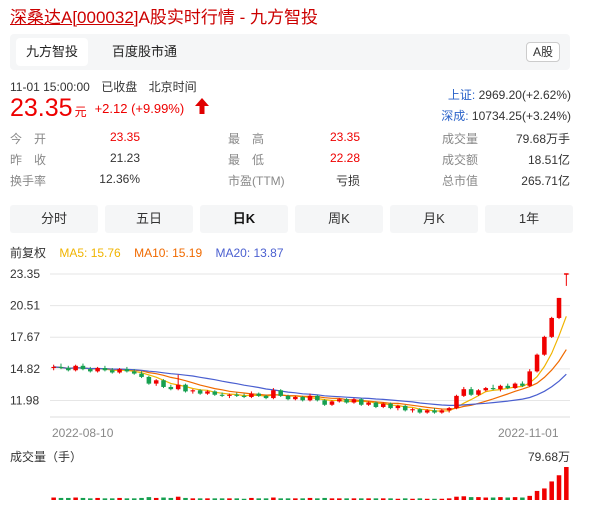  Describe the element at coordinates (246, 160) in the screenshot. I see `stat-label: 最 低` at that location.